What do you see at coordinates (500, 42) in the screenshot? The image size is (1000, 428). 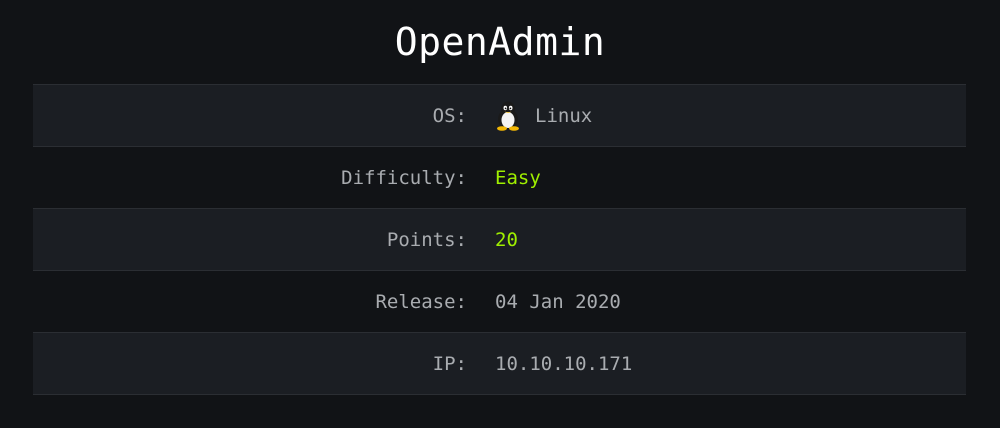 I see `page-title: OpenAdmin` at bounding box center [500, 42].